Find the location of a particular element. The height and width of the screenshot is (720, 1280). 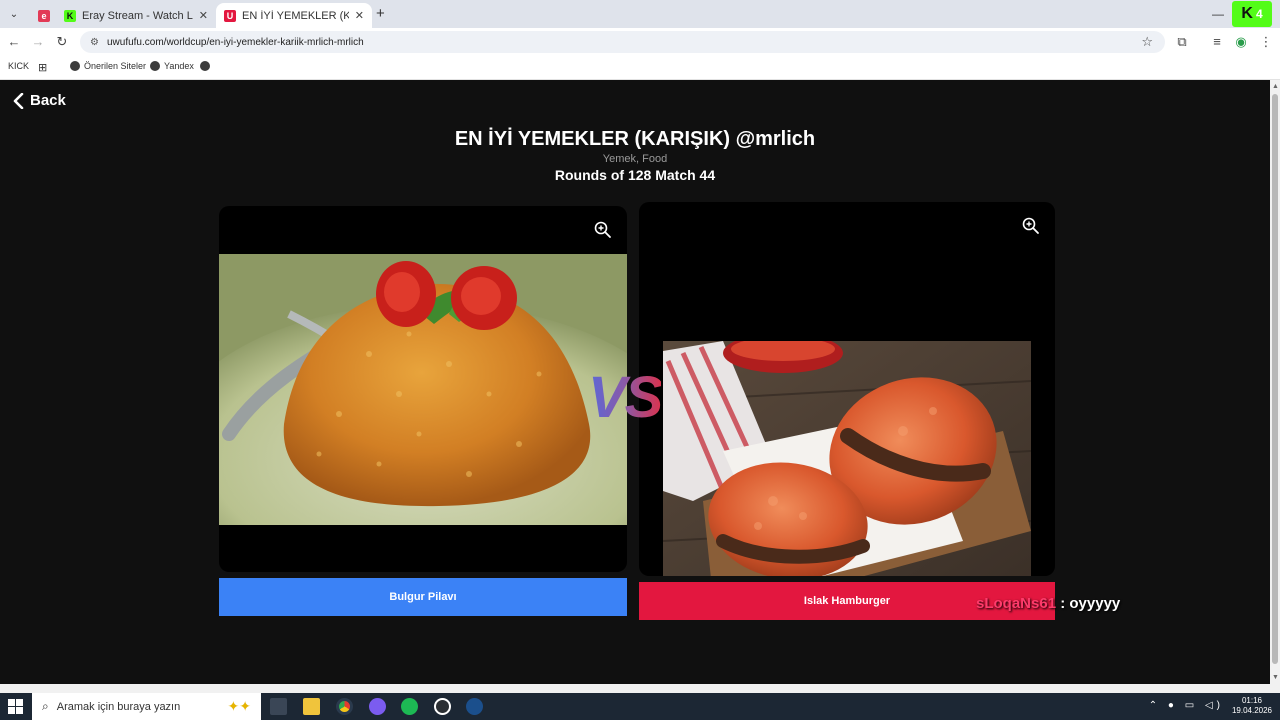

bookmarks-bar: KICK ⊞ Önerilen Siteler Yandex is located at coordinates (640, 68).